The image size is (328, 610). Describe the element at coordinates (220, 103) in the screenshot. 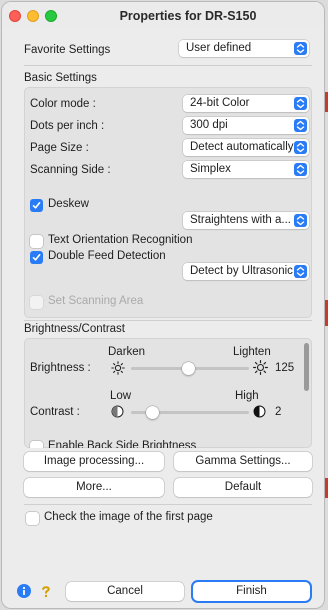

I see `color-mode-value: 24-bit Color` at that location.